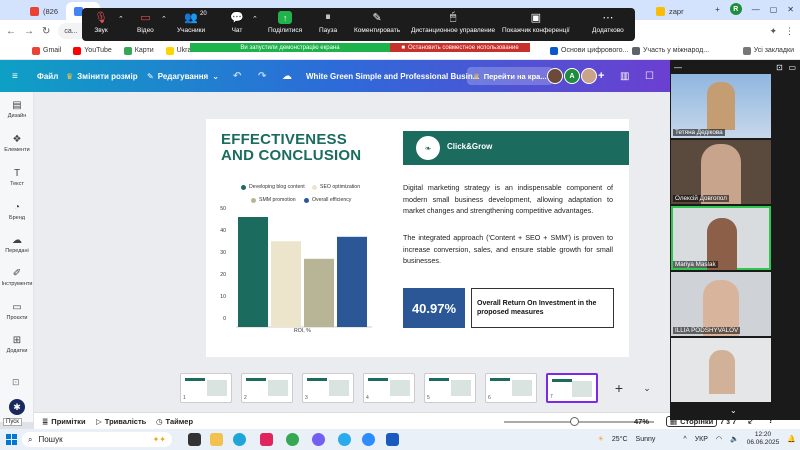  What do you see at coordinates (572, 76) in the screenshot?
I see `collaborator-avatars: A` at bounding box center [572, 76].